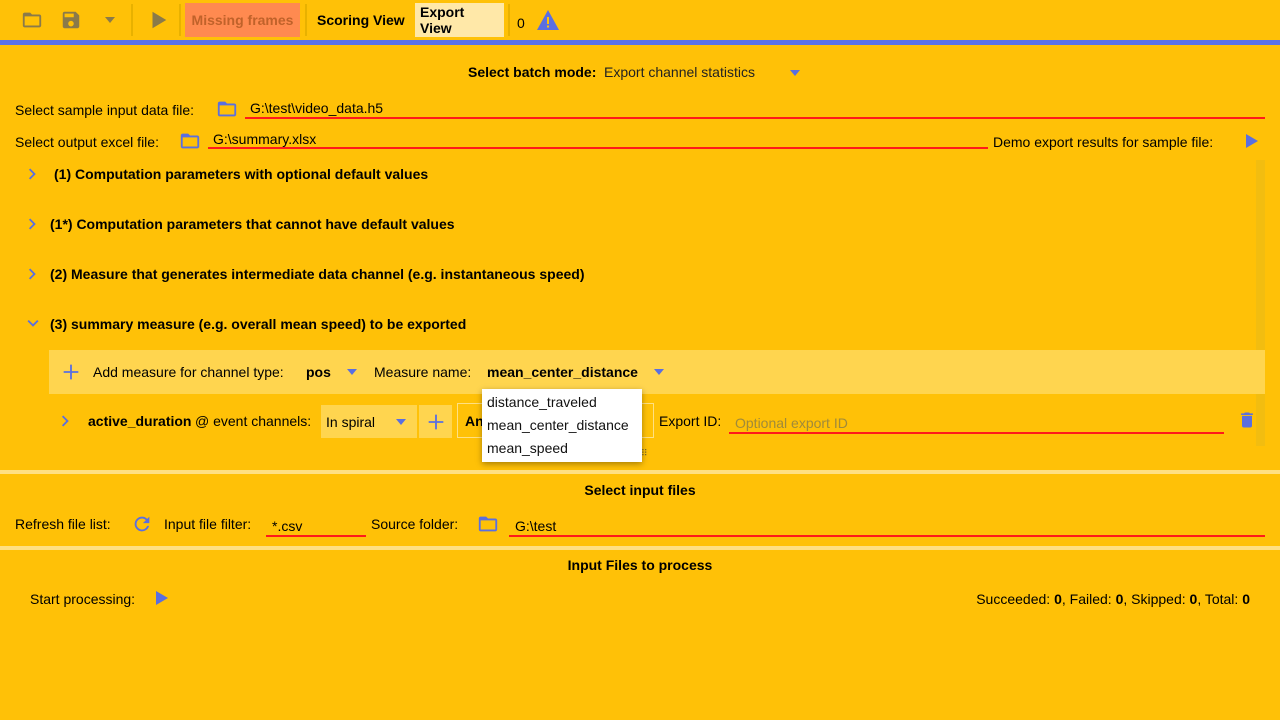  Describe the element at coordinates (640, 565) in the screenshot. I see `process-heading: Input Files to process` at that location.